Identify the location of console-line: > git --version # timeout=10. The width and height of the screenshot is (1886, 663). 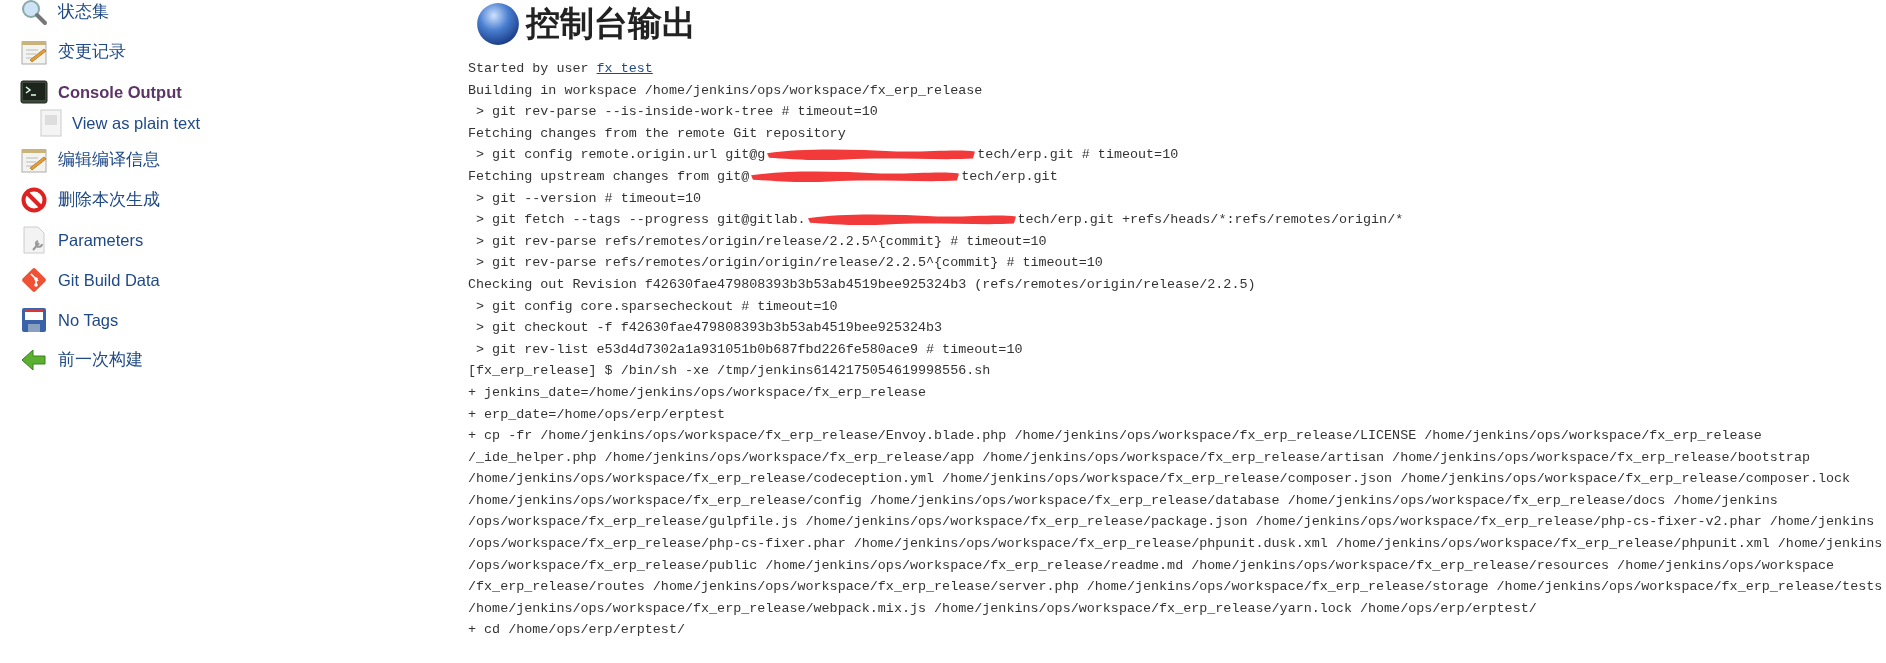
(588, 198).